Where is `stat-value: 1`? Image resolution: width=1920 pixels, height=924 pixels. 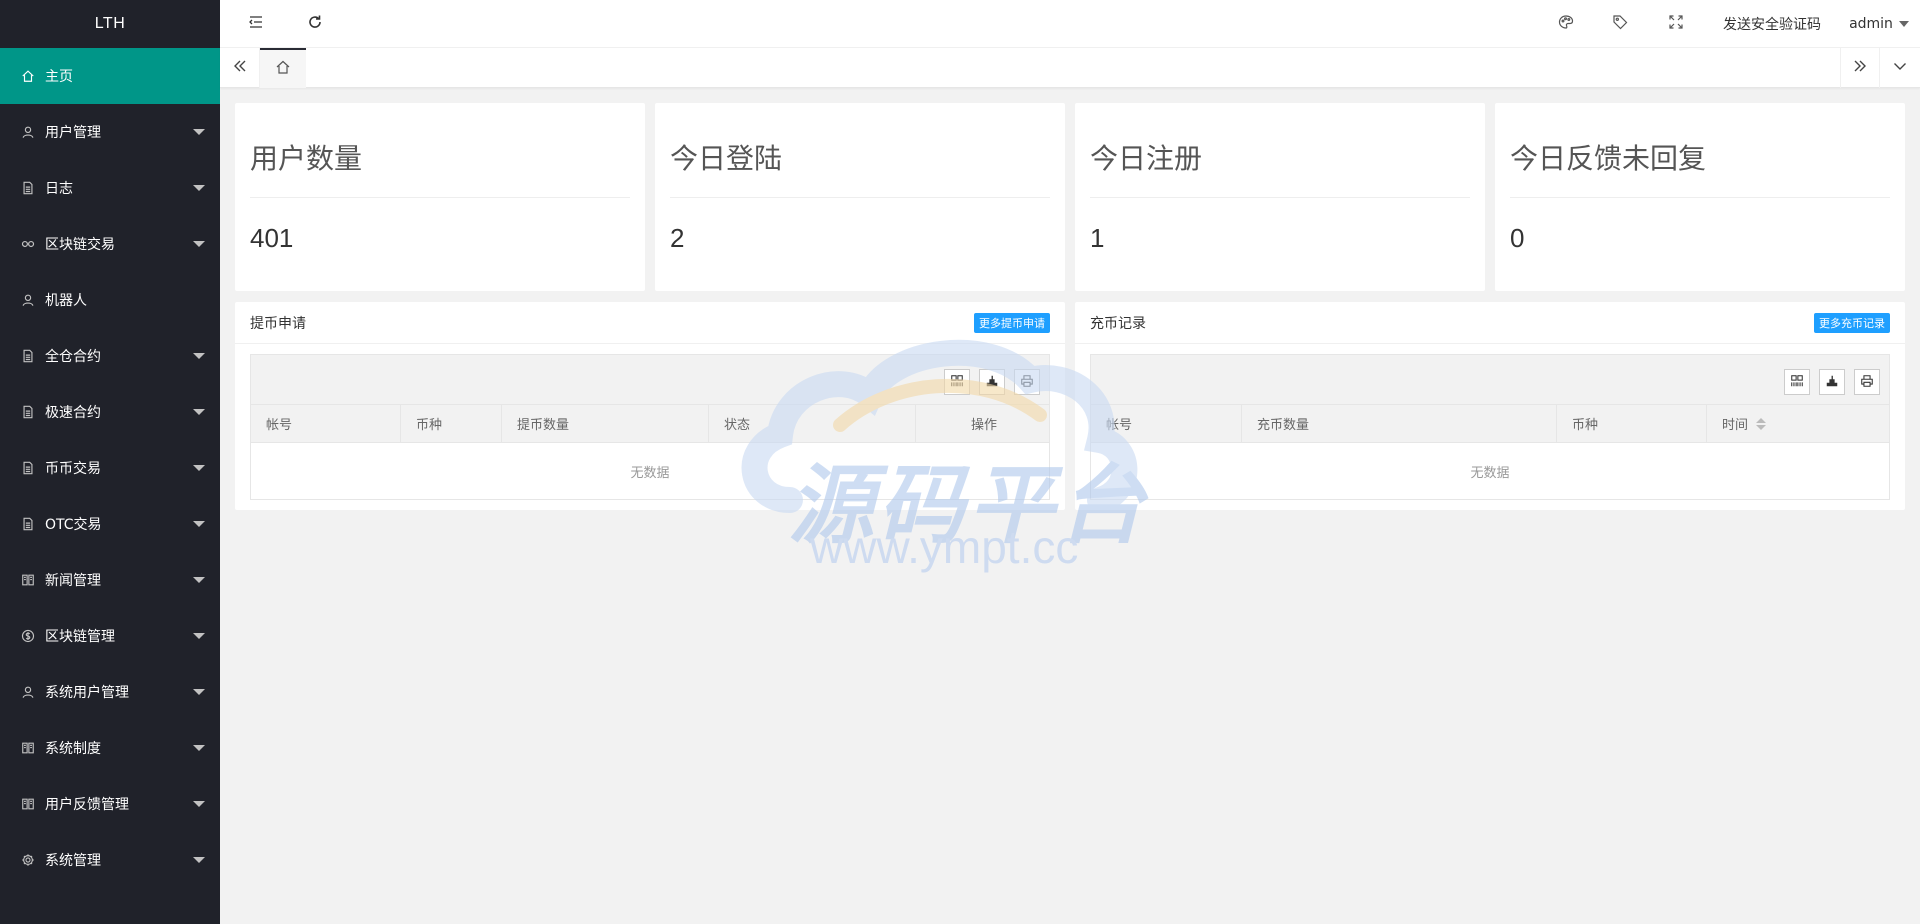
stat-value: 1 is located at coordinates (1097, 238).